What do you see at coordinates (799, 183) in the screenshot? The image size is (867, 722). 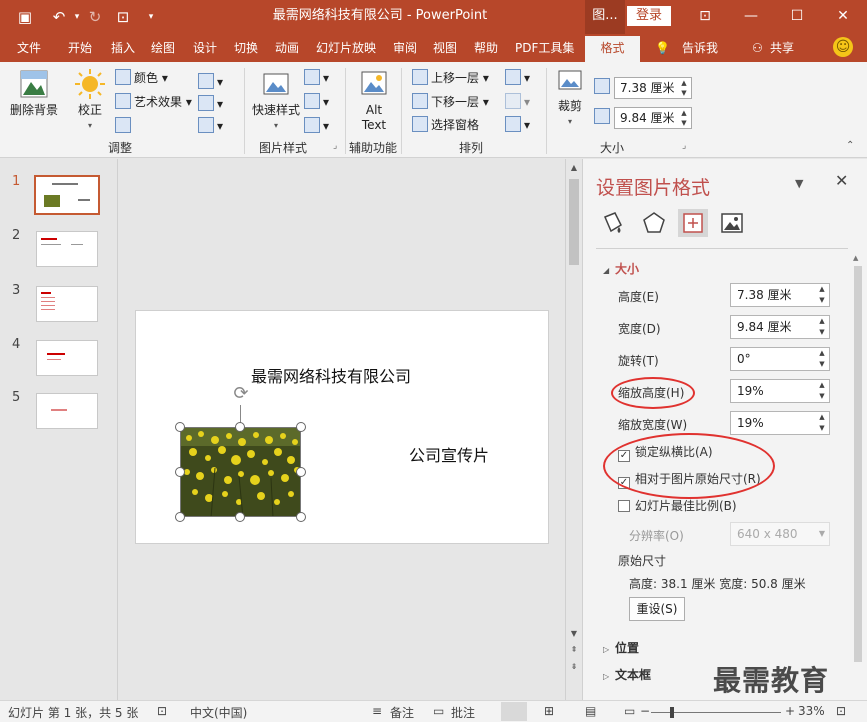 I see `pane-options-dropdown-icon: ▼` at bounding box center [799, 183].